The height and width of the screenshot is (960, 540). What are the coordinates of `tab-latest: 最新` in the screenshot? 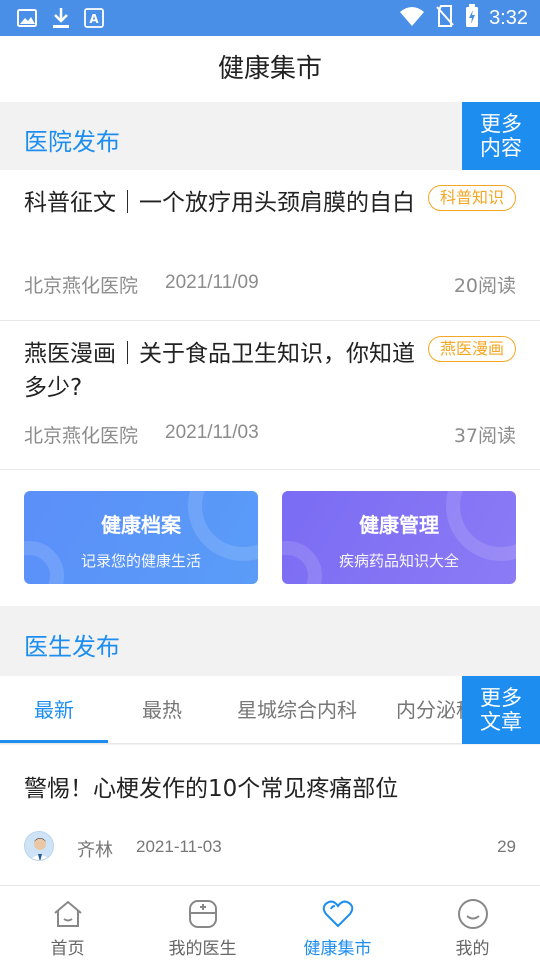 It's located at (54, 709).